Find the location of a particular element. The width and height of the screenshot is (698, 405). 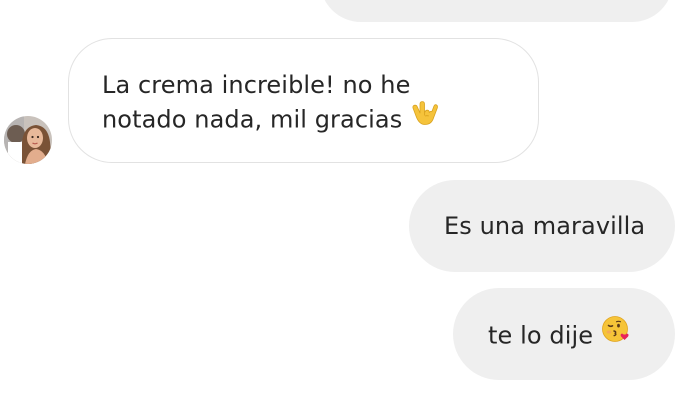

sent-message-bubble: te lo dije is located at coordinates (564, 334).